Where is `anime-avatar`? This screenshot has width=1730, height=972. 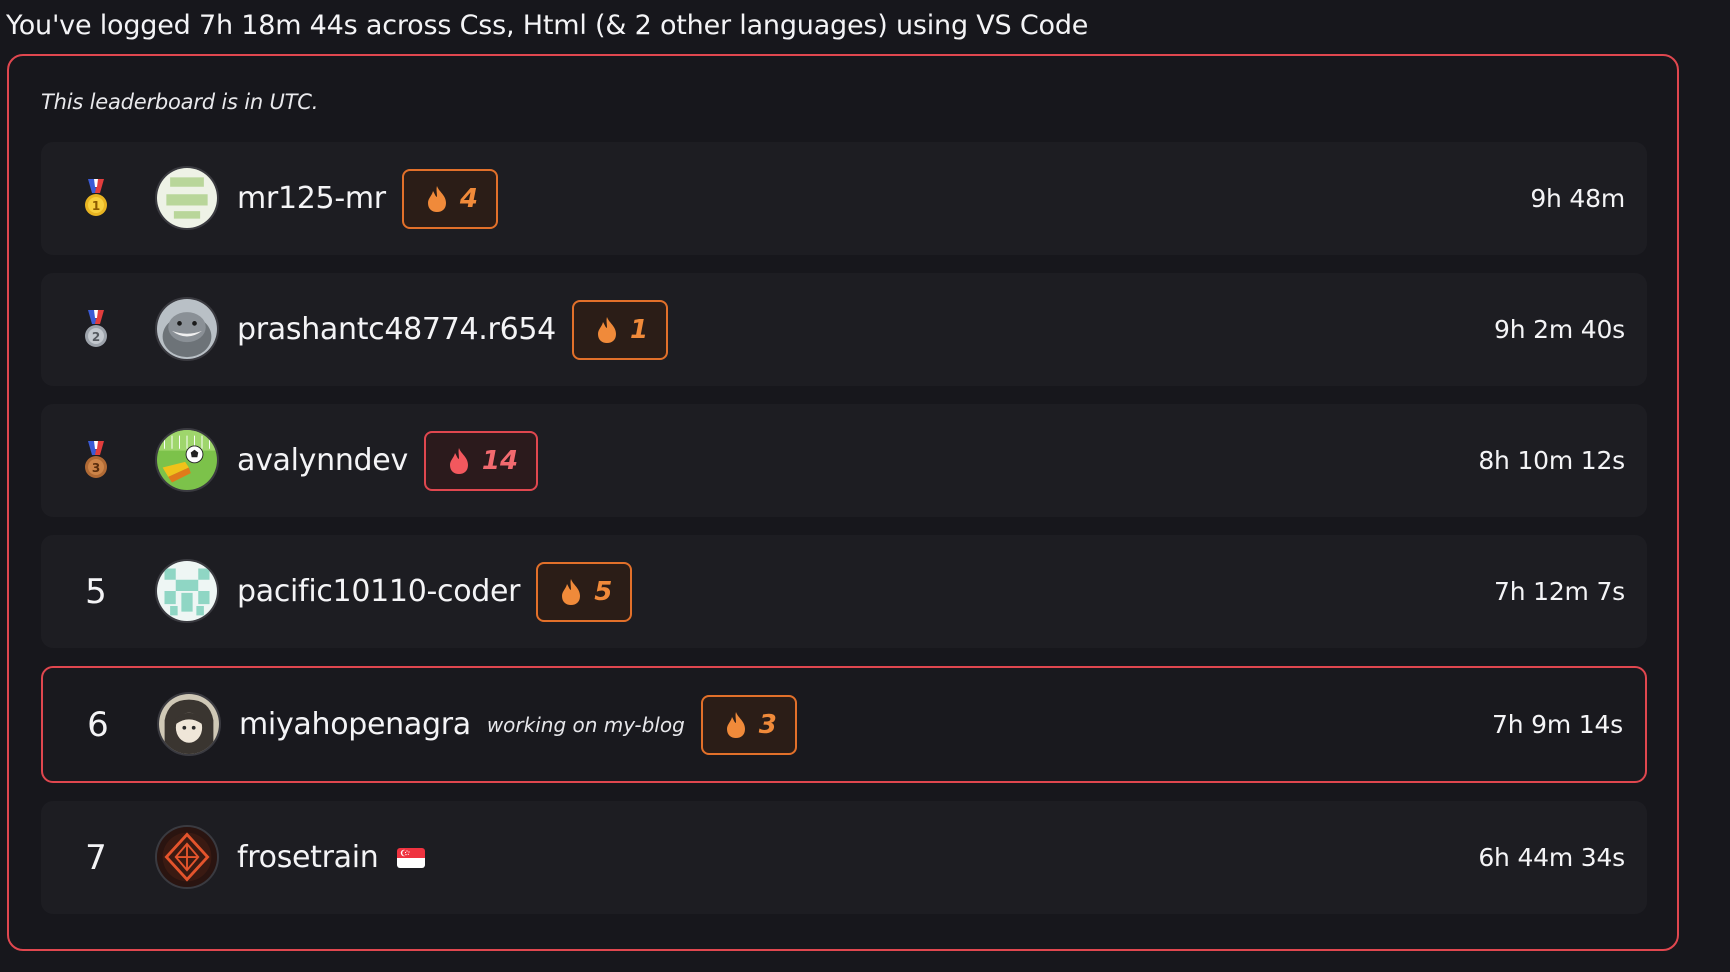 anime-avatar is located at coordinates (189, 724).